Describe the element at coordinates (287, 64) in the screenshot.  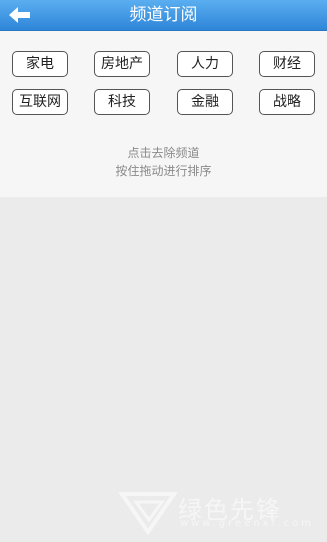
I see `channel-chip-finance: 财经` at that location.